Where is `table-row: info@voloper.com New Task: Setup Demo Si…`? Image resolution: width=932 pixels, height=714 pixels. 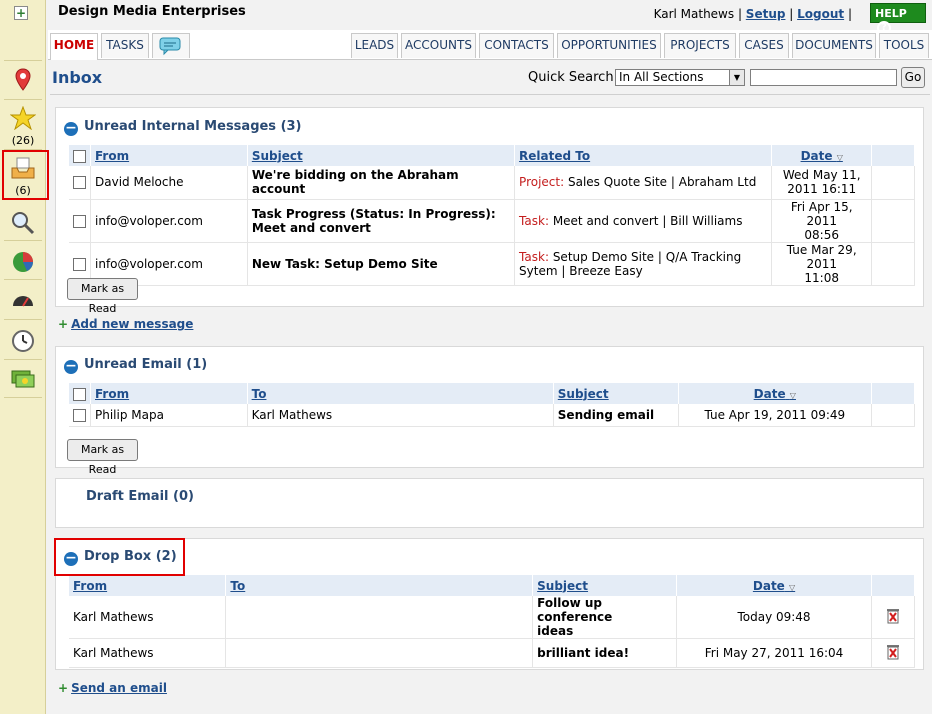
table-row: info@voloper.com New Task: Setup Demo Si… is located at coordinates (492, 264).